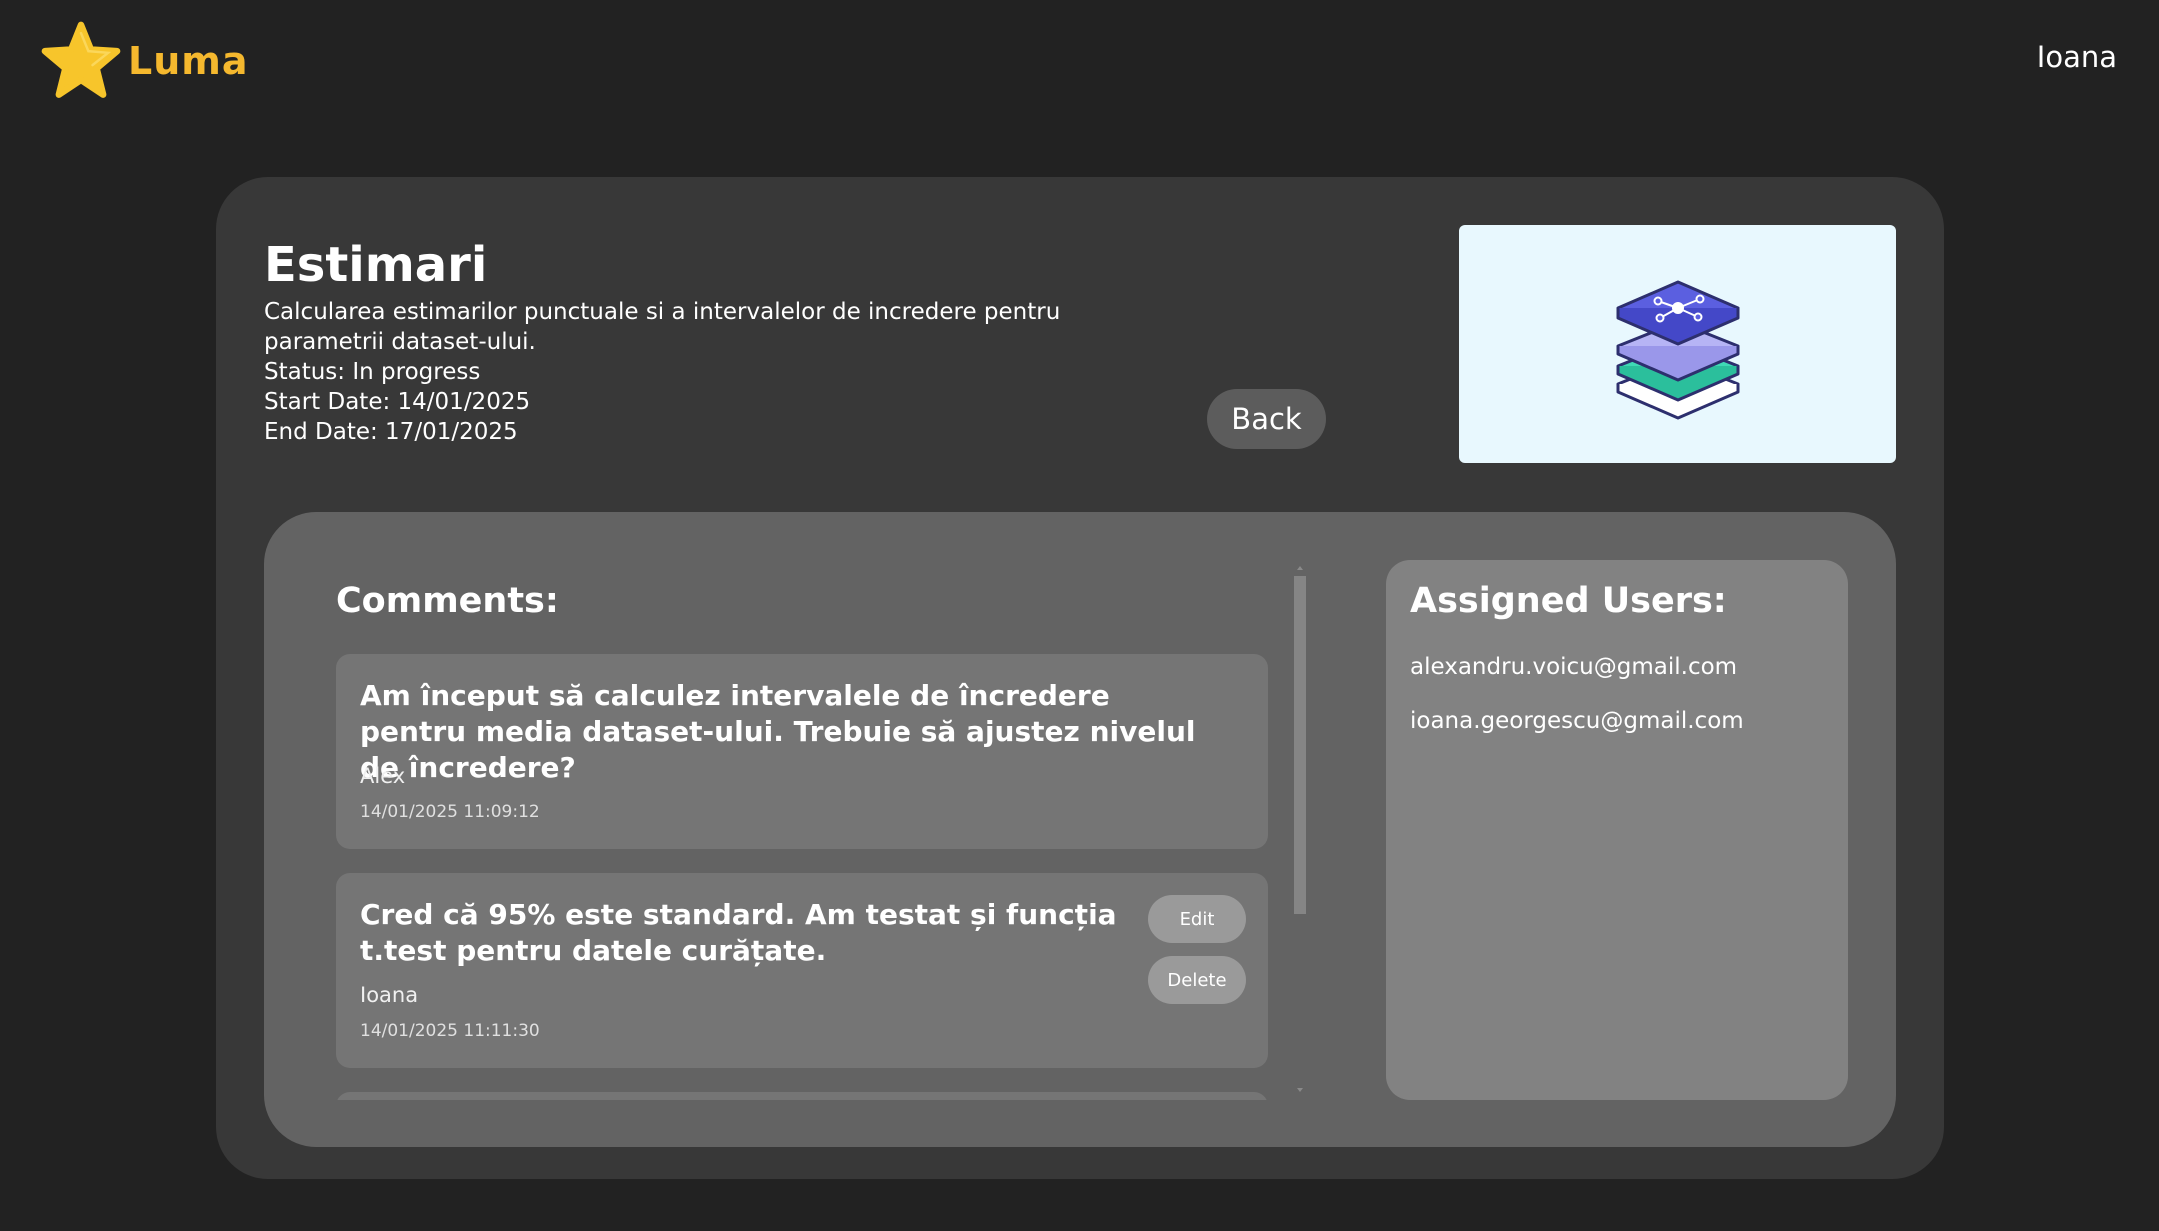 Image resolution: width=2159 pixels, height=1231 pixels. Describe the element at coordinates (2077, 57) in the screenshot. I see `current-user-name: Ioana` at that location.